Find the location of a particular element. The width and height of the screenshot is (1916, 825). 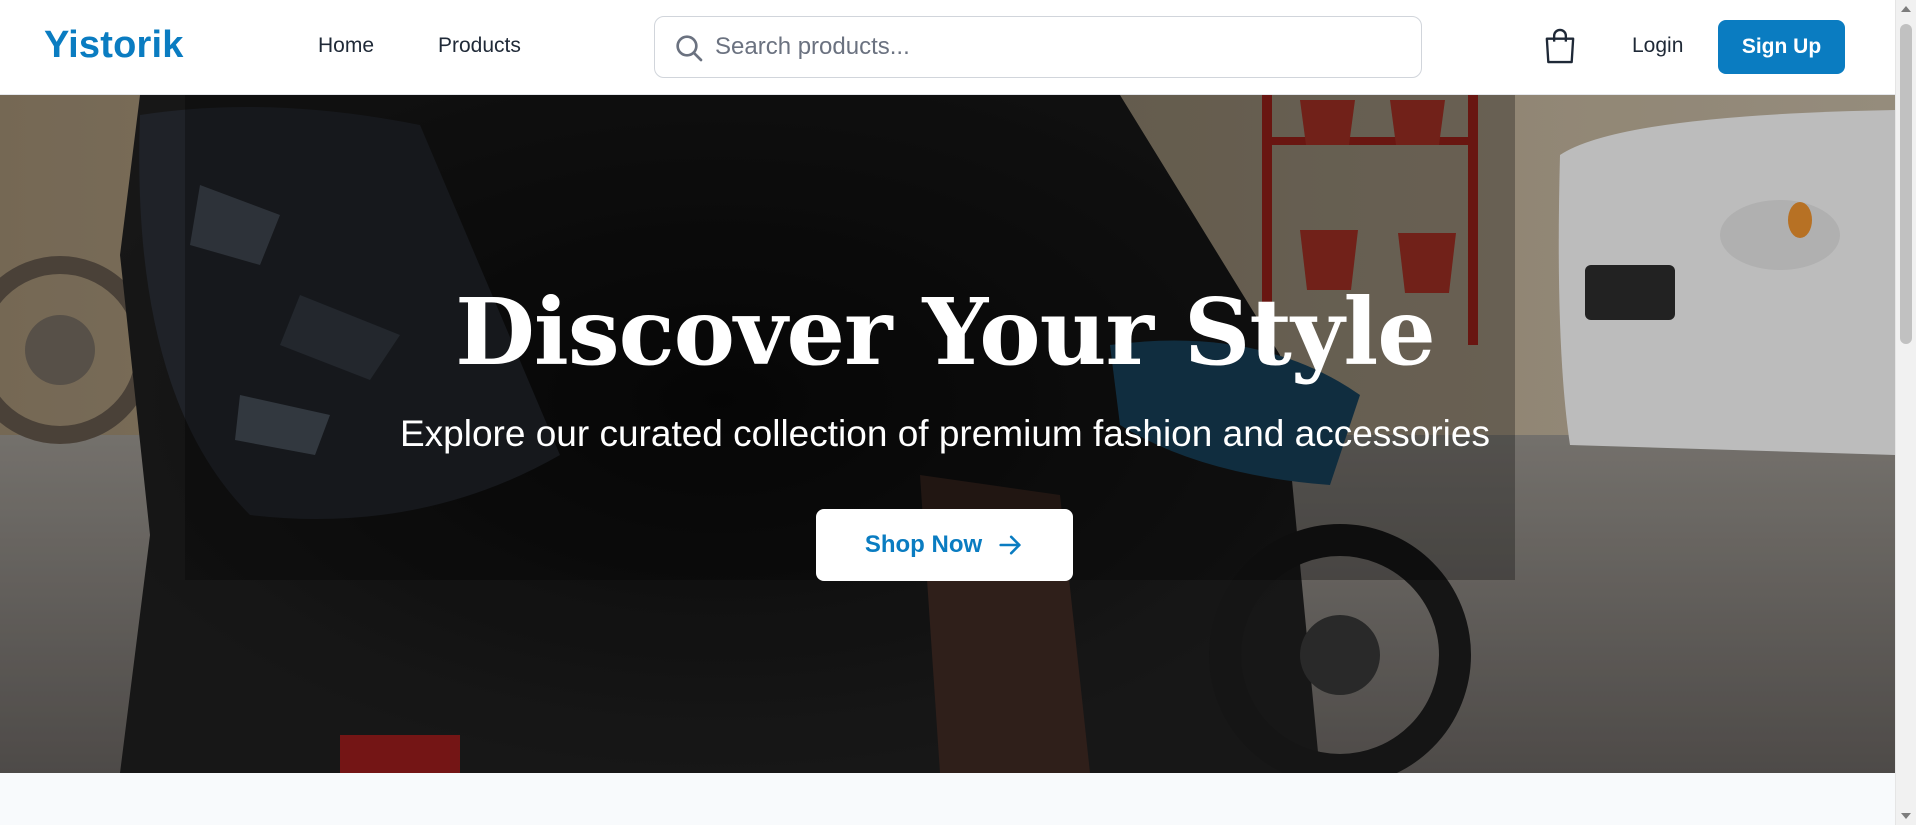

scroll-down-icon is located at coordinates (1906, 816).